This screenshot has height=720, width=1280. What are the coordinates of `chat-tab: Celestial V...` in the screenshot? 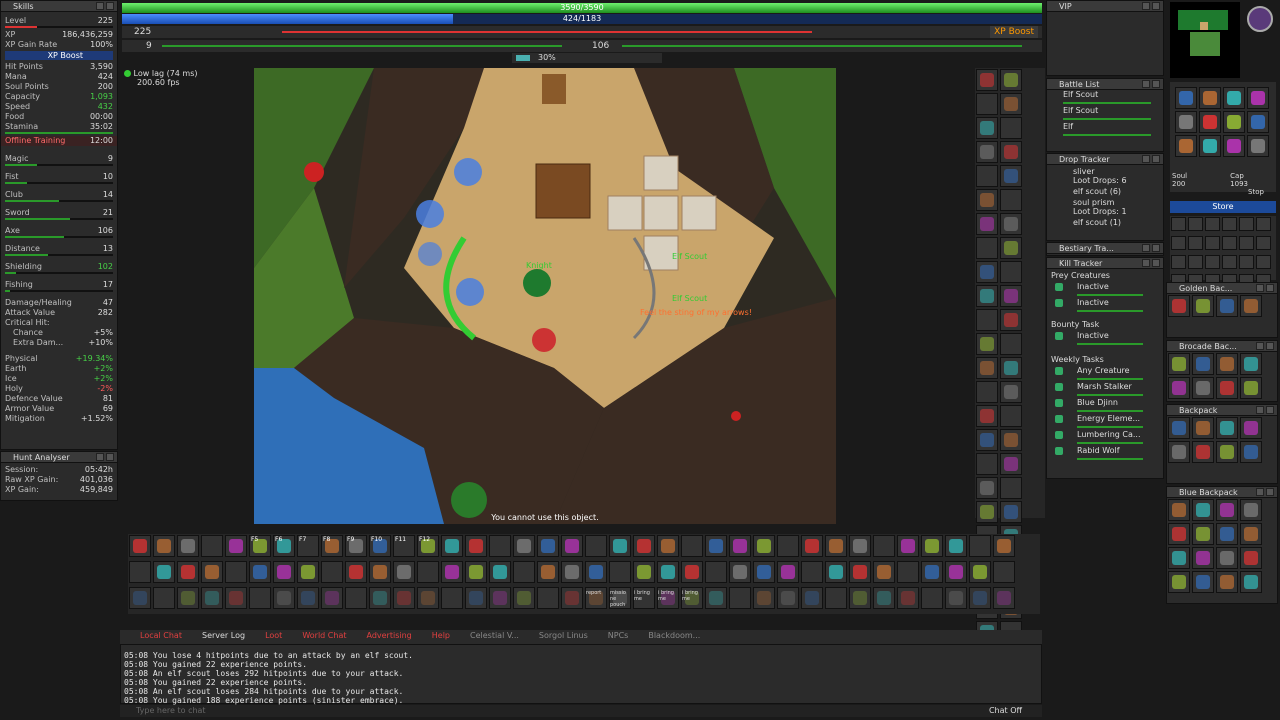 It's located at (494, 636).